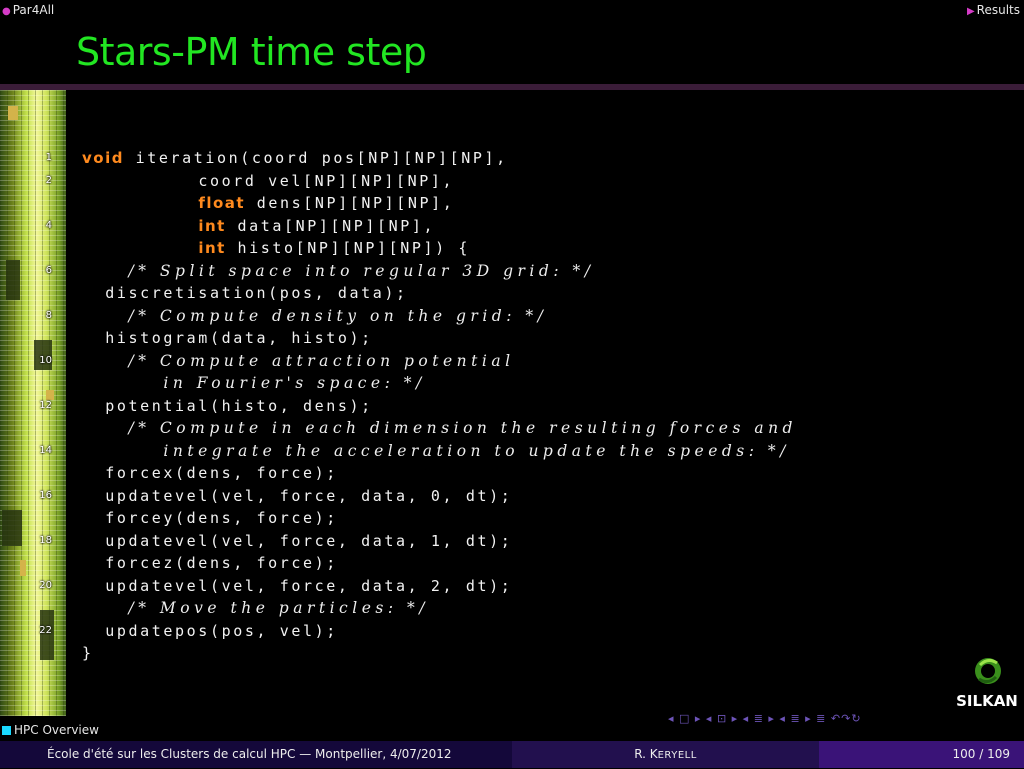 The width and height of the screenshot is (1024, 769). I want to click on code-text: data[NP][NP][NP],, so click(330, 225).